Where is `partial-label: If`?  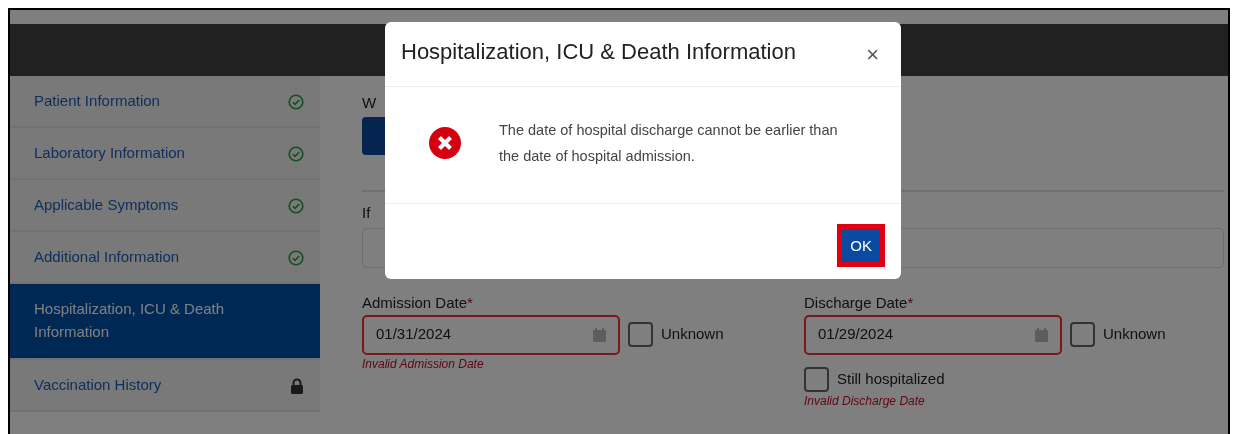
partial-label: If is located at coordinates (367, 212).